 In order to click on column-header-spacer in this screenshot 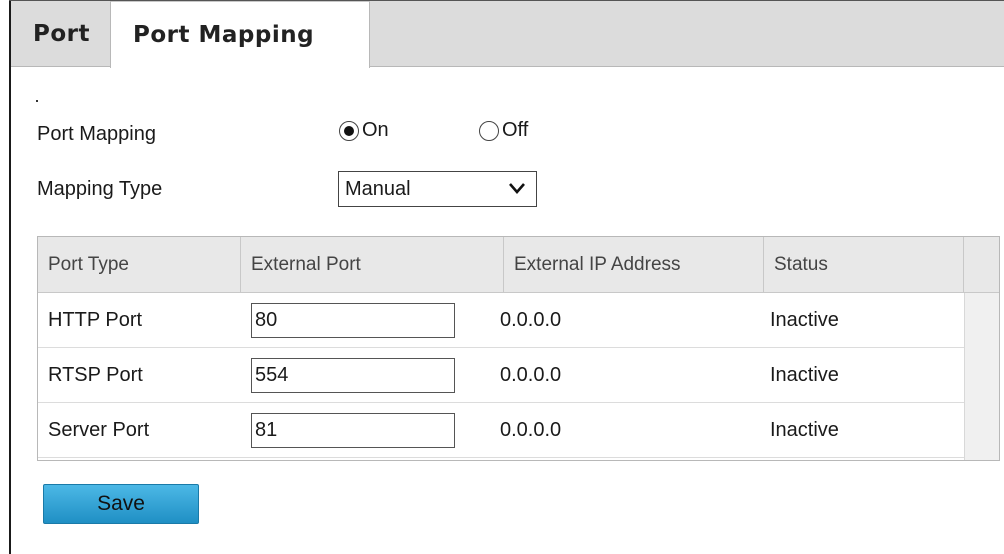, I will do `click(981, 265)`.